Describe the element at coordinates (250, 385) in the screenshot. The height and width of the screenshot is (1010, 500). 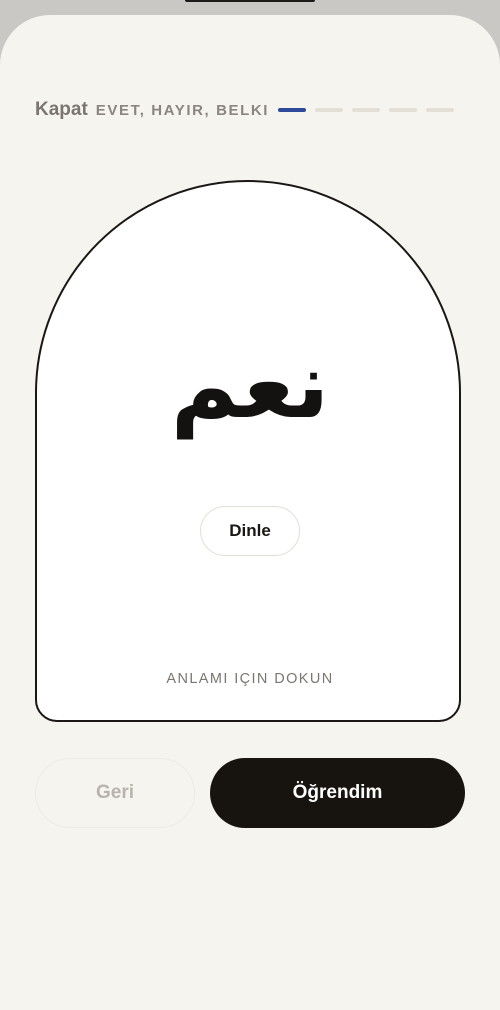
I see `card-word: نعم` at that location.